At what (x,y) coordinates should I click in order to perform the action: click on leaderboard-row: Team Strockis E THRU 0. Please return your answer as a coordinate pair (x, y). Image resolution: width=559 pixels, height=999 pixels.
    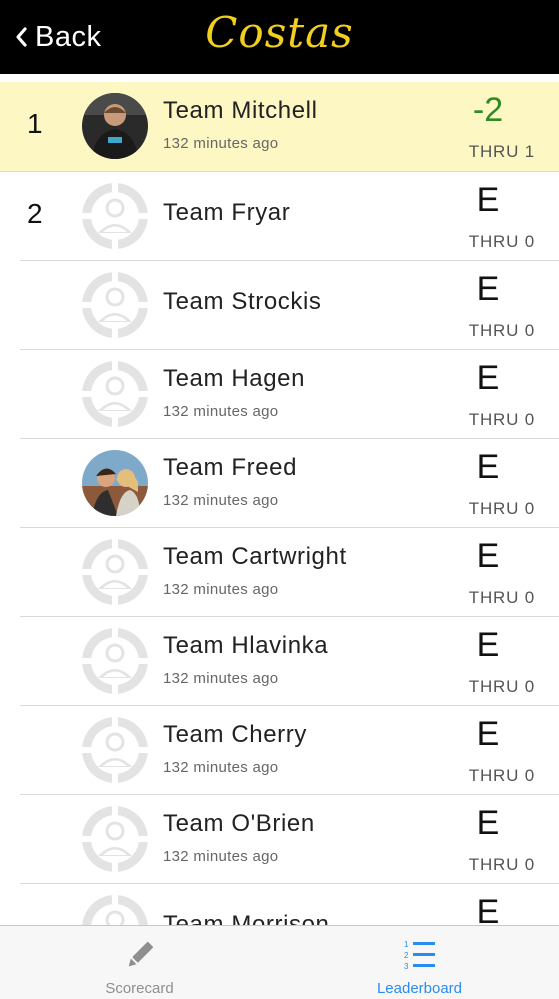
    Looking at the image, I should click on (279, 305).